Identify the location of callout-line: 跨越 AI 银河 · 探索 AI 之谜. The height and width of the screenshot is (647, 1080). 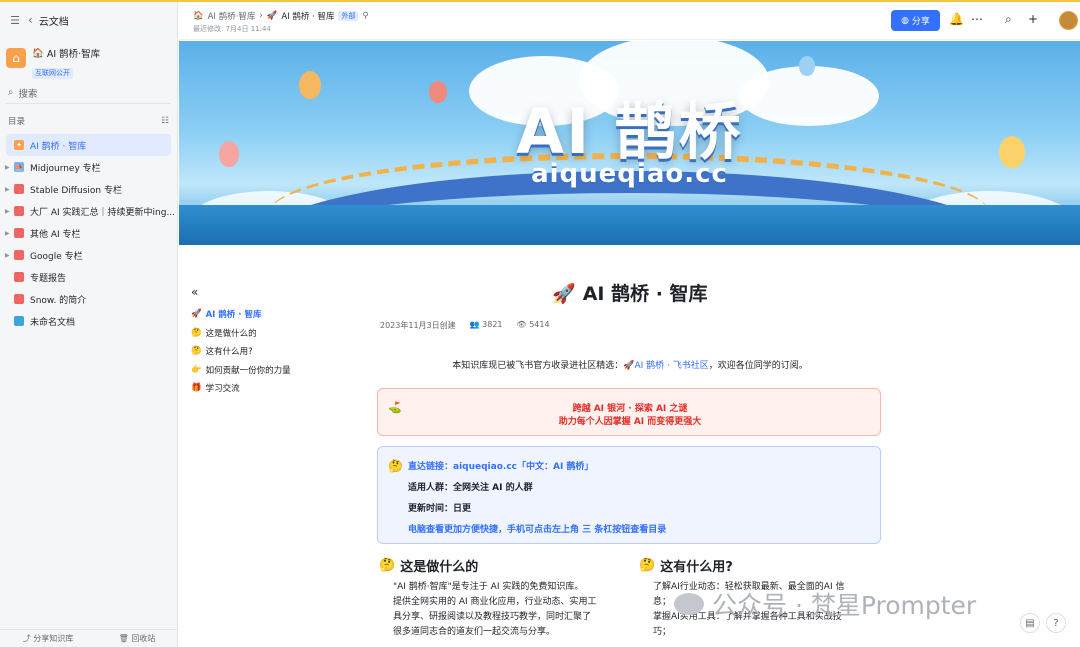
(630, 409).